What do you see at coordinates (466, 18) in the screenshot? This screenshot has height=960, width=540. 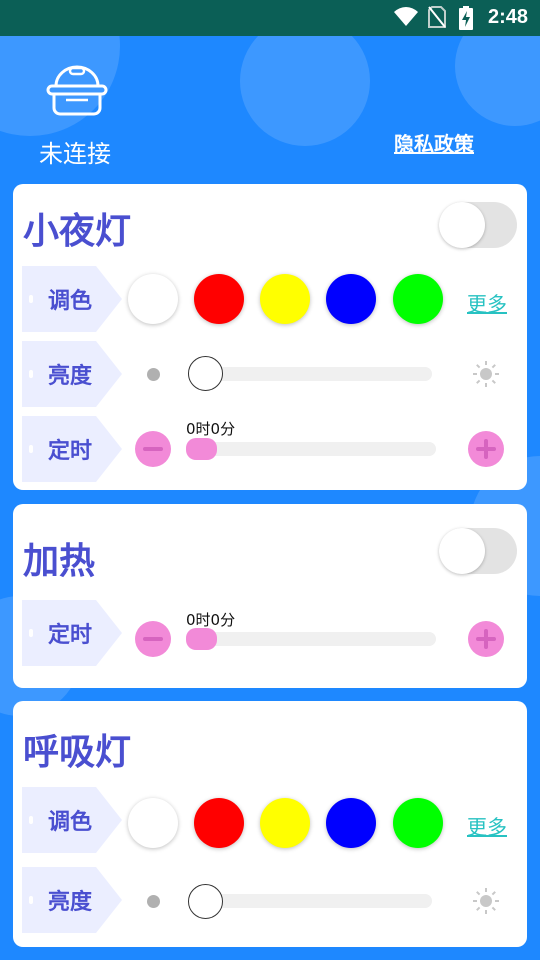 I see `battery-charging-icon` at bounding box center [466, 18].